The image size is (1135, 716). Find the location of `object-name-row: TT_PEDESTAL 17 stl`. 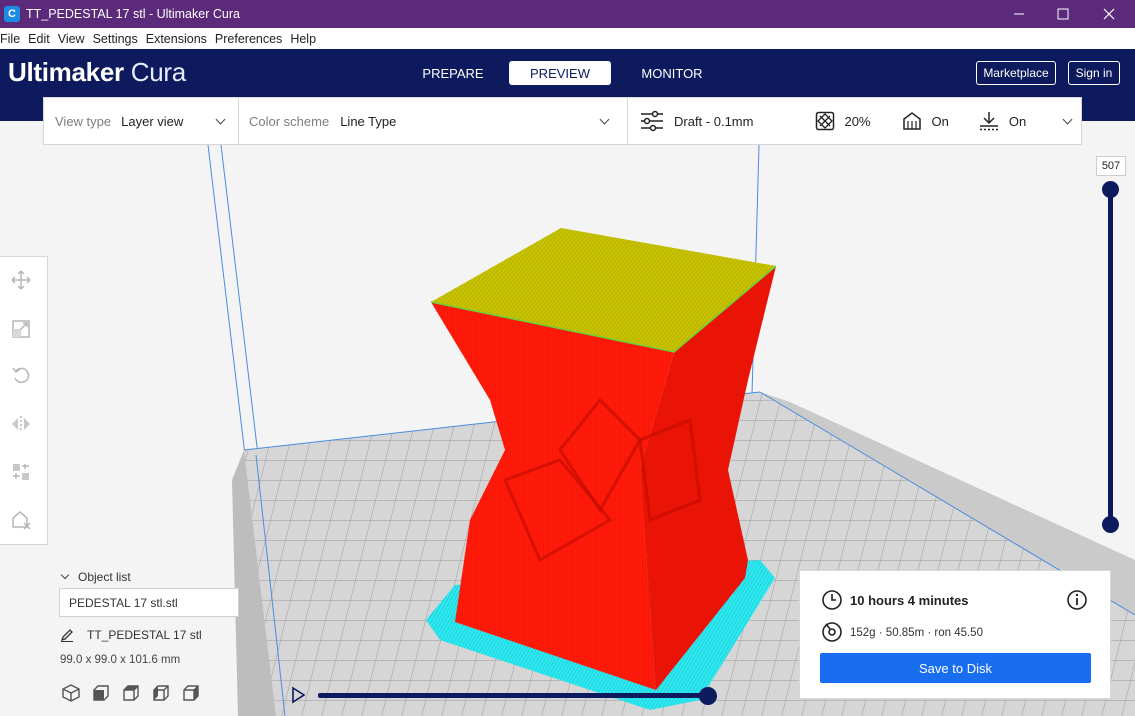

object-name-row: TT_PEDESTAL 17 stl is located at coordinates (131, 635).